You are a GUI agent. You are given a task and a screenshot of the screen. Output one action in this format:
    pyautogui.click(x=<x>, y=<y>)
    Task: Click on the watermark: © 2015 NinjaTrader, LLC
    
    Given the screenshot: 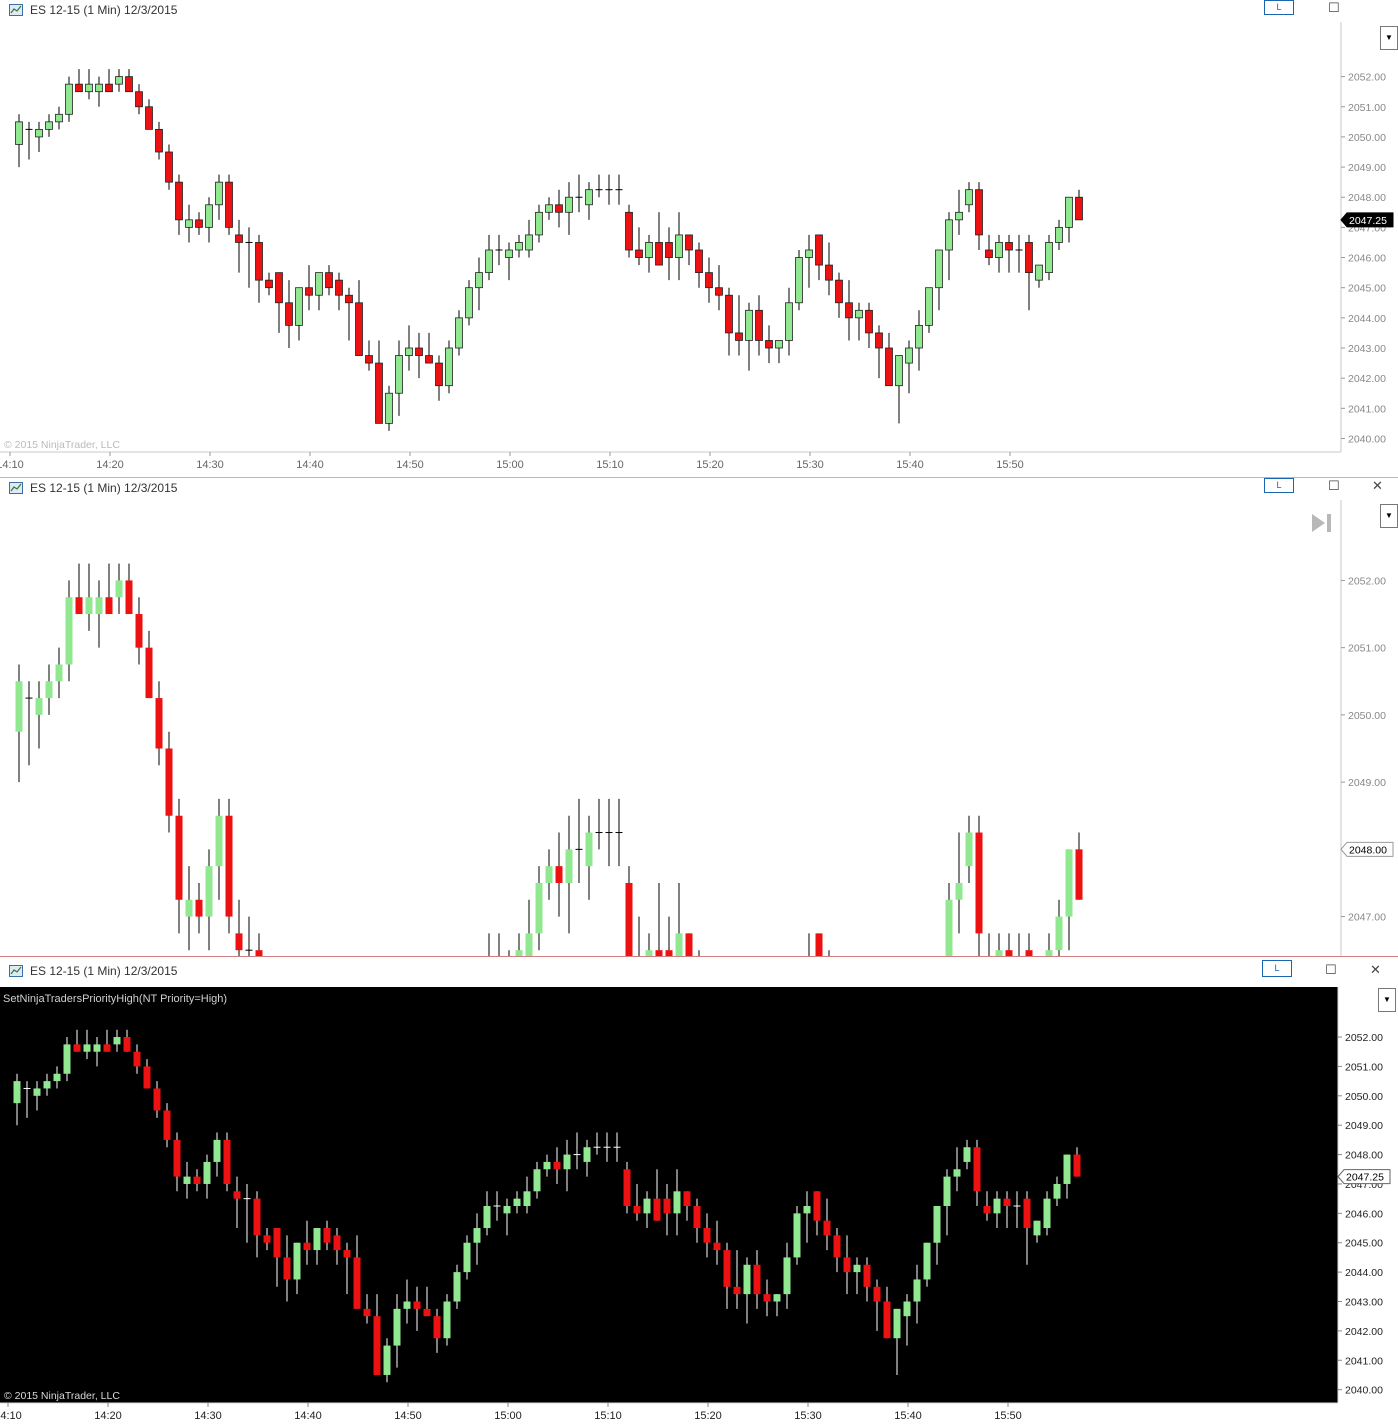 What is the action you would take?
    pyautogui.click(x=62, y=445)
    